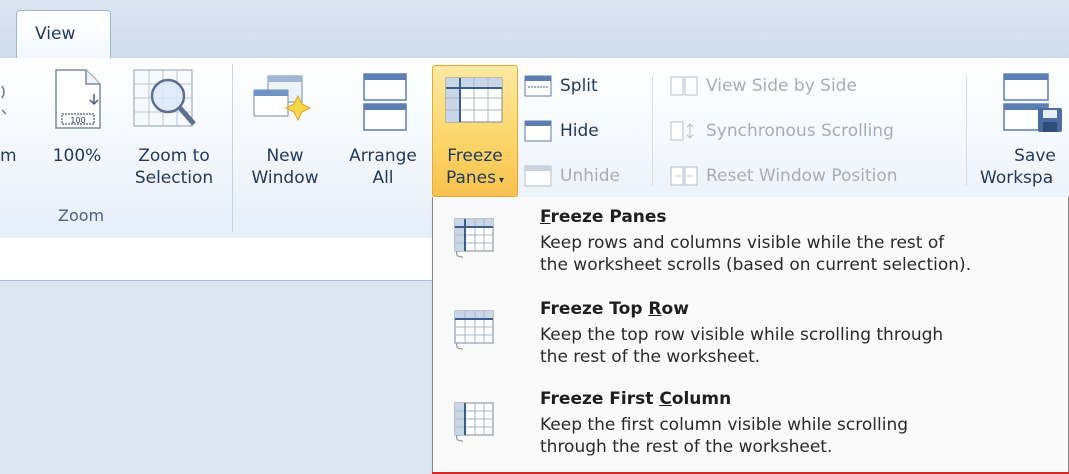  Describe the element at coordinates (1029, 156) in the screenshot. I see `save-workspace-label-line1: Save` at that location.